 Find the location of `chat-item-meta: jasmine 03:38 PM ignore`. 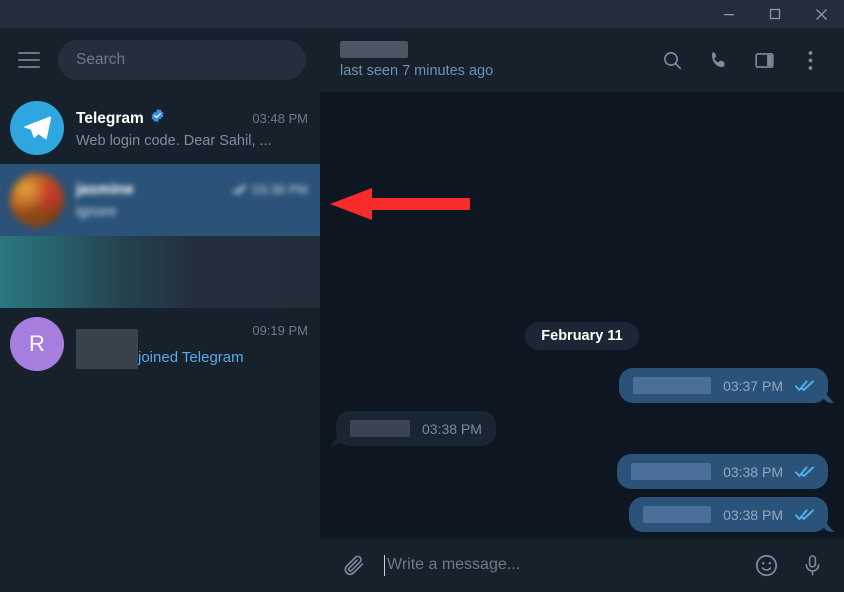

chat-item-meta: jasmine 03:38 PM ignore is located at coordinates (192, 200).